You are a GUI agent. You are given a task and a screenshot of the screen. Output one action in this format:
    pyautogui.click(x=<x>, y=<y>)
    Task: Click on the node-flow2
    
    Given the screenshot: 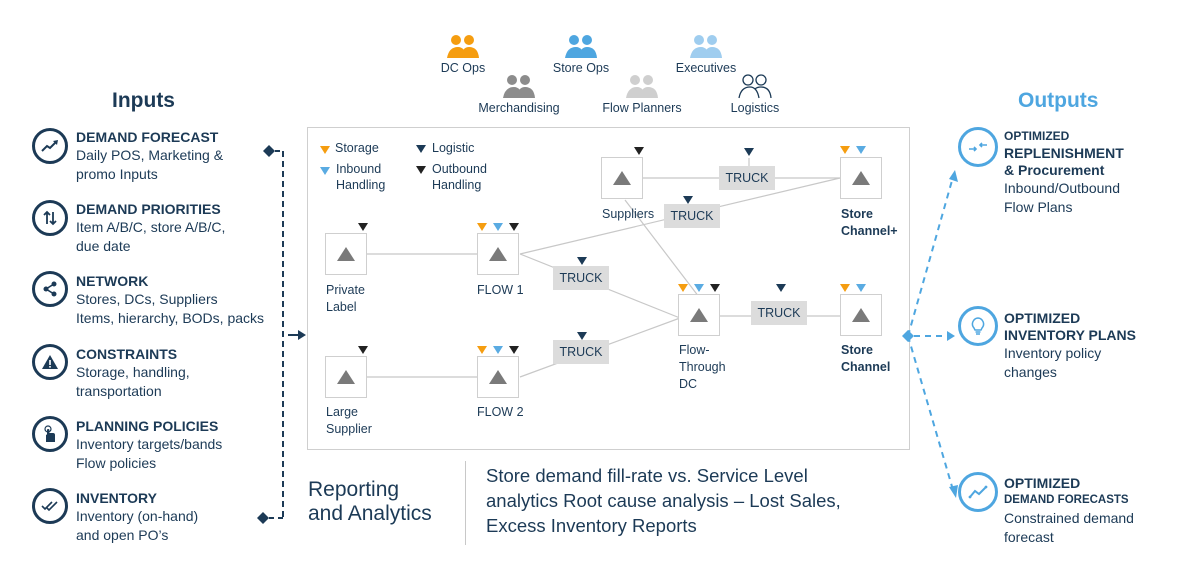 What is the action you would take?
    pyautogui.click(x=498, y=377)
    